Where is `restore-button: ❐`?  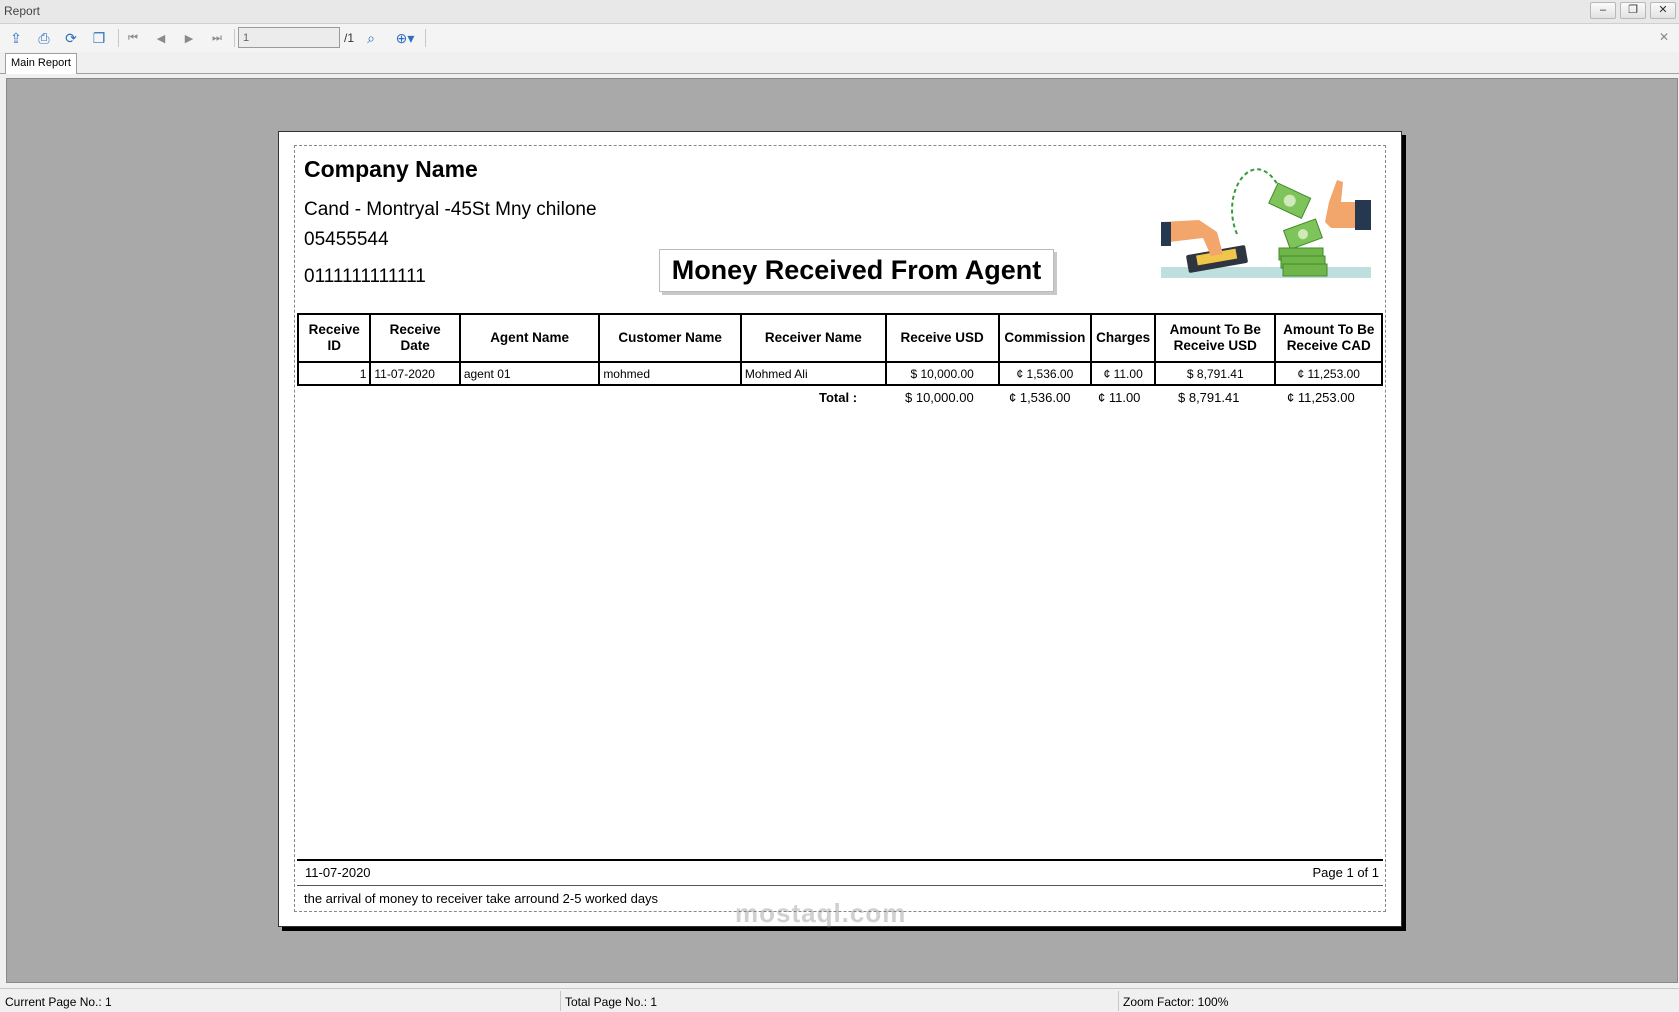
restore-button: ❐ is located at coordinates (1633, 10).